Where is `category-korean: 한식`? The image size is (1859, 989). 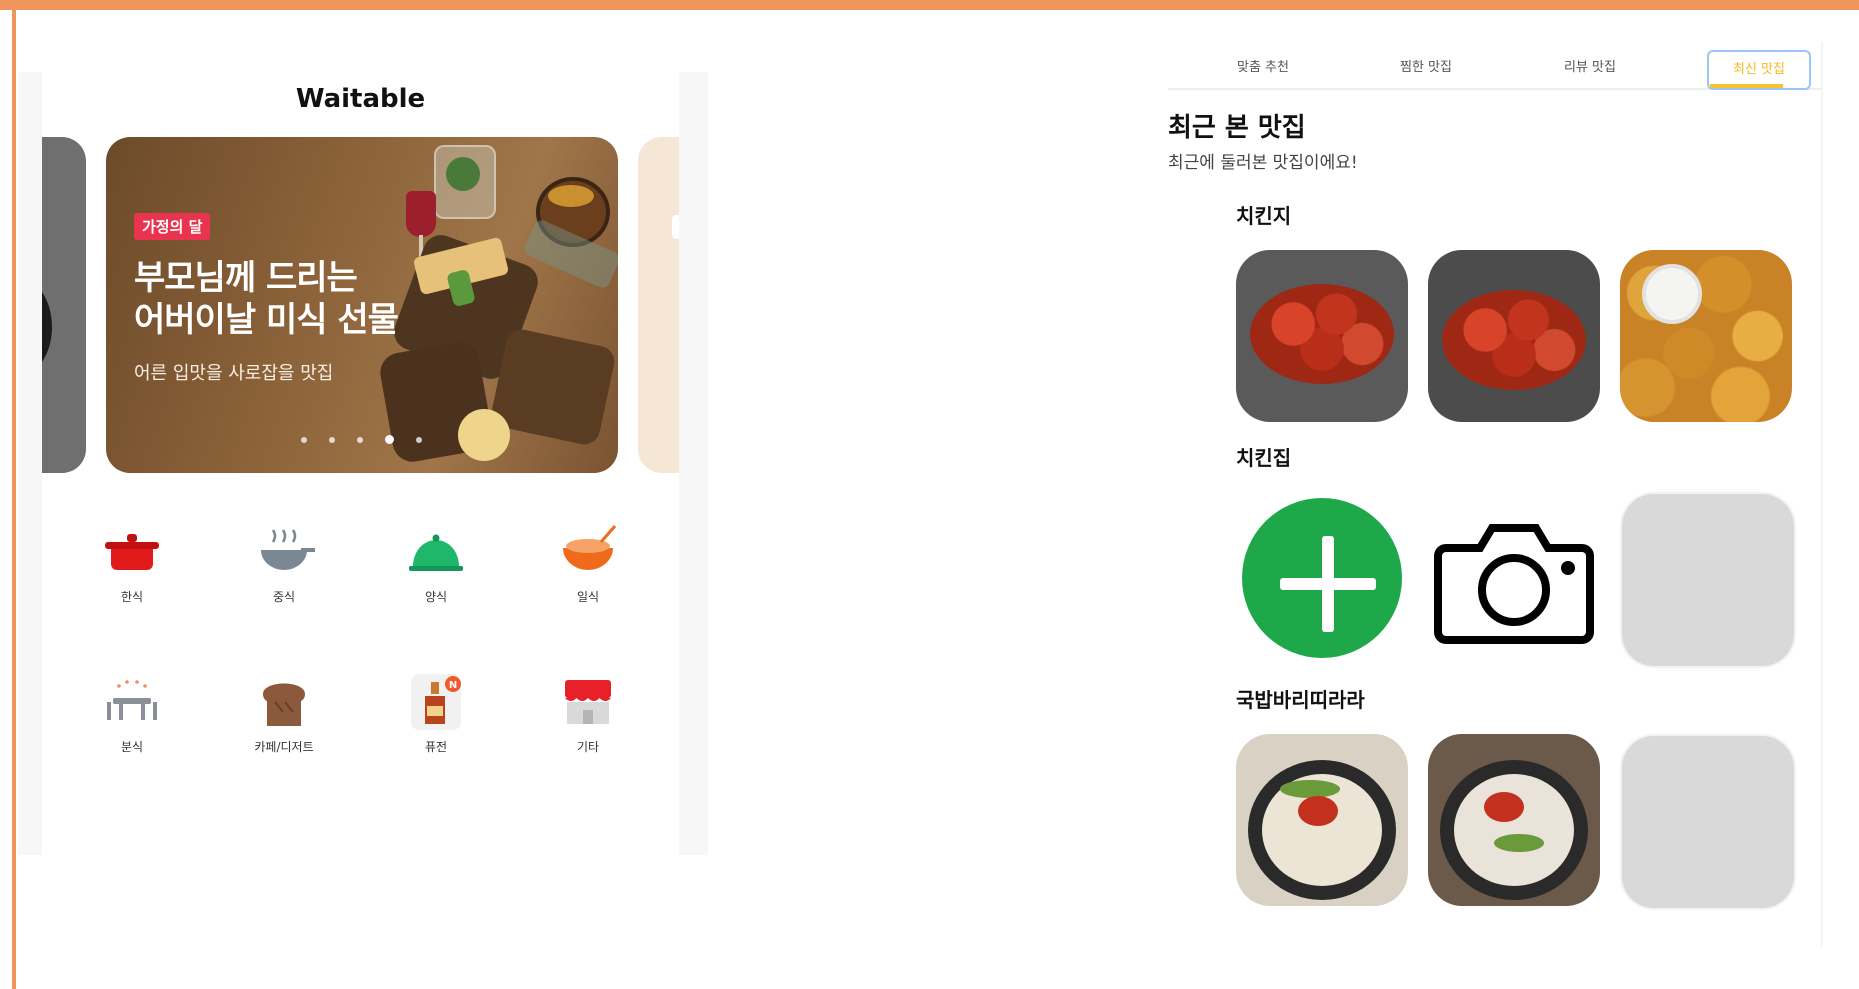
category-korean: 한식 is located at coordinates (132, 563).